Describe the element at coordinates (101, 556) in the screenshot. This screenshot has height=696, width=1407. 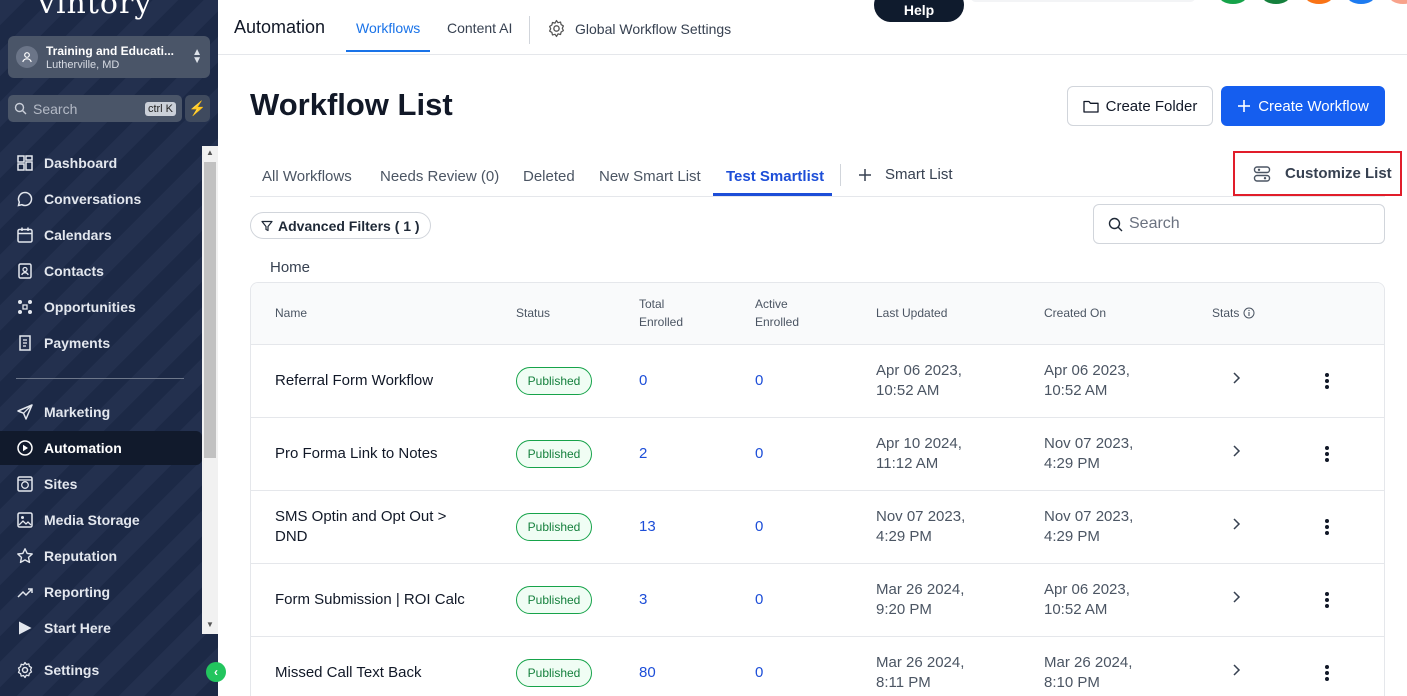
I see `sidebar-item-reputation: Reputation` at that location.